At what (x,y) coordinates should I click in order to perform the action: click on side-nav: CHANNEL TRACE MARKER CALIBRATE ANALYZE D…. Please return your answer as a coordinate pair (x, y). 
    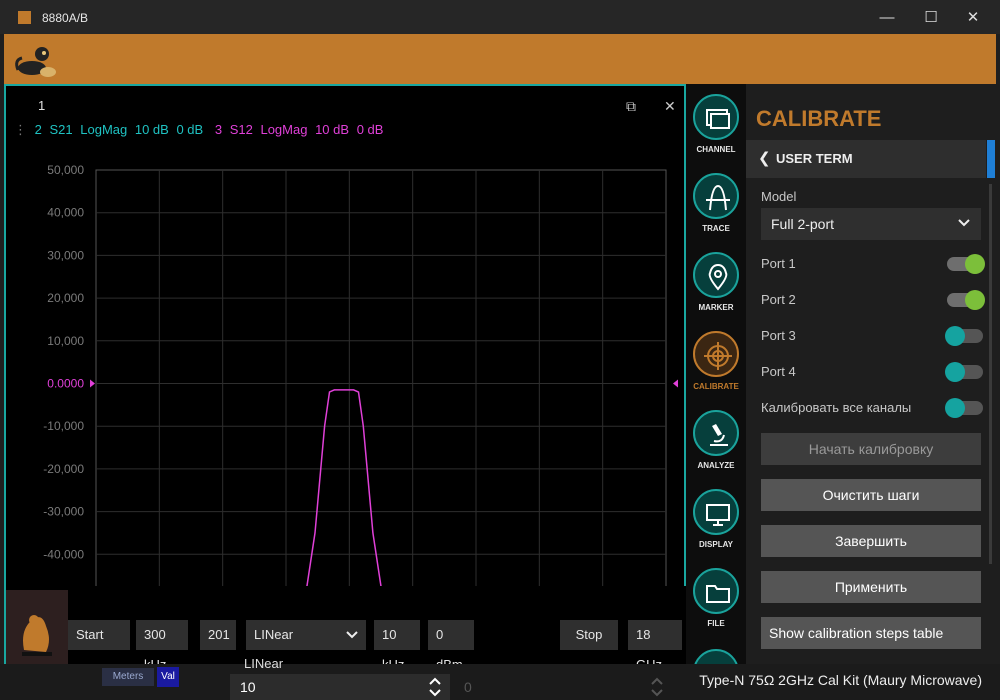
    Looking at the image, I should click on (716, 377).